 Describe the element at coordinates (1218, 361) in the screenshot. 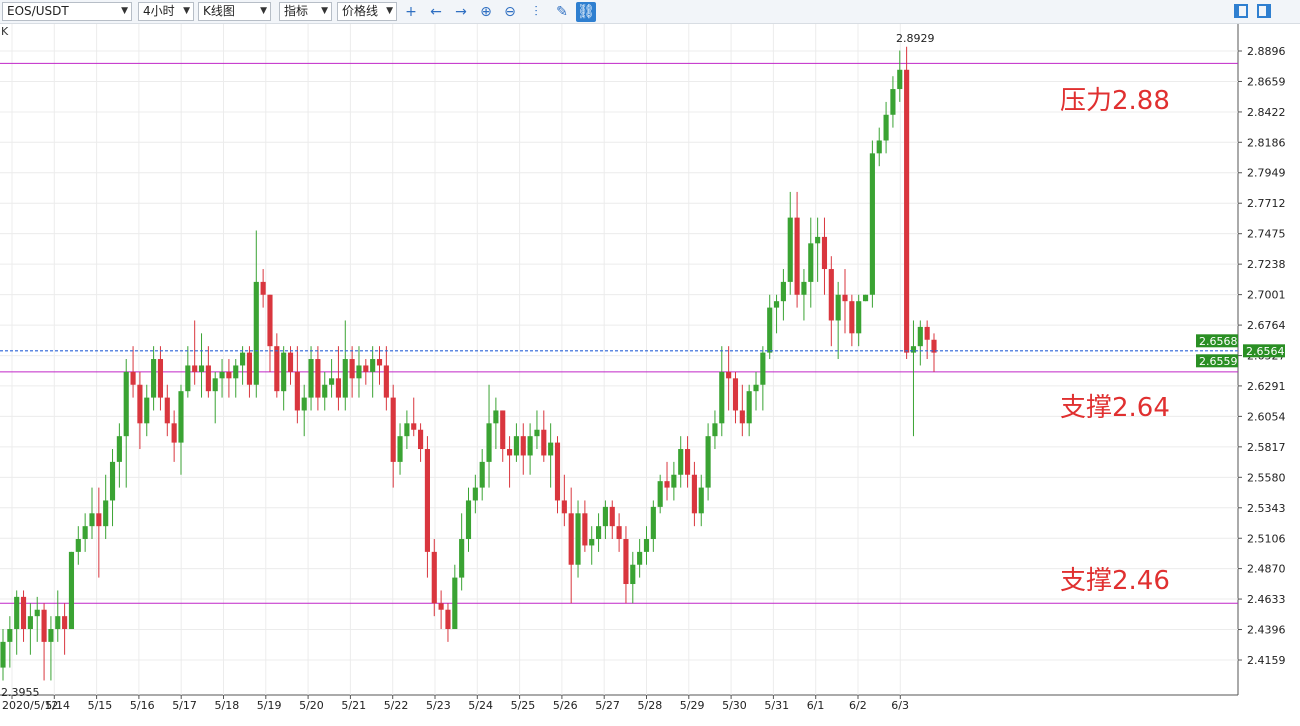

I see `price-tag-label: 2.6559` at that location.